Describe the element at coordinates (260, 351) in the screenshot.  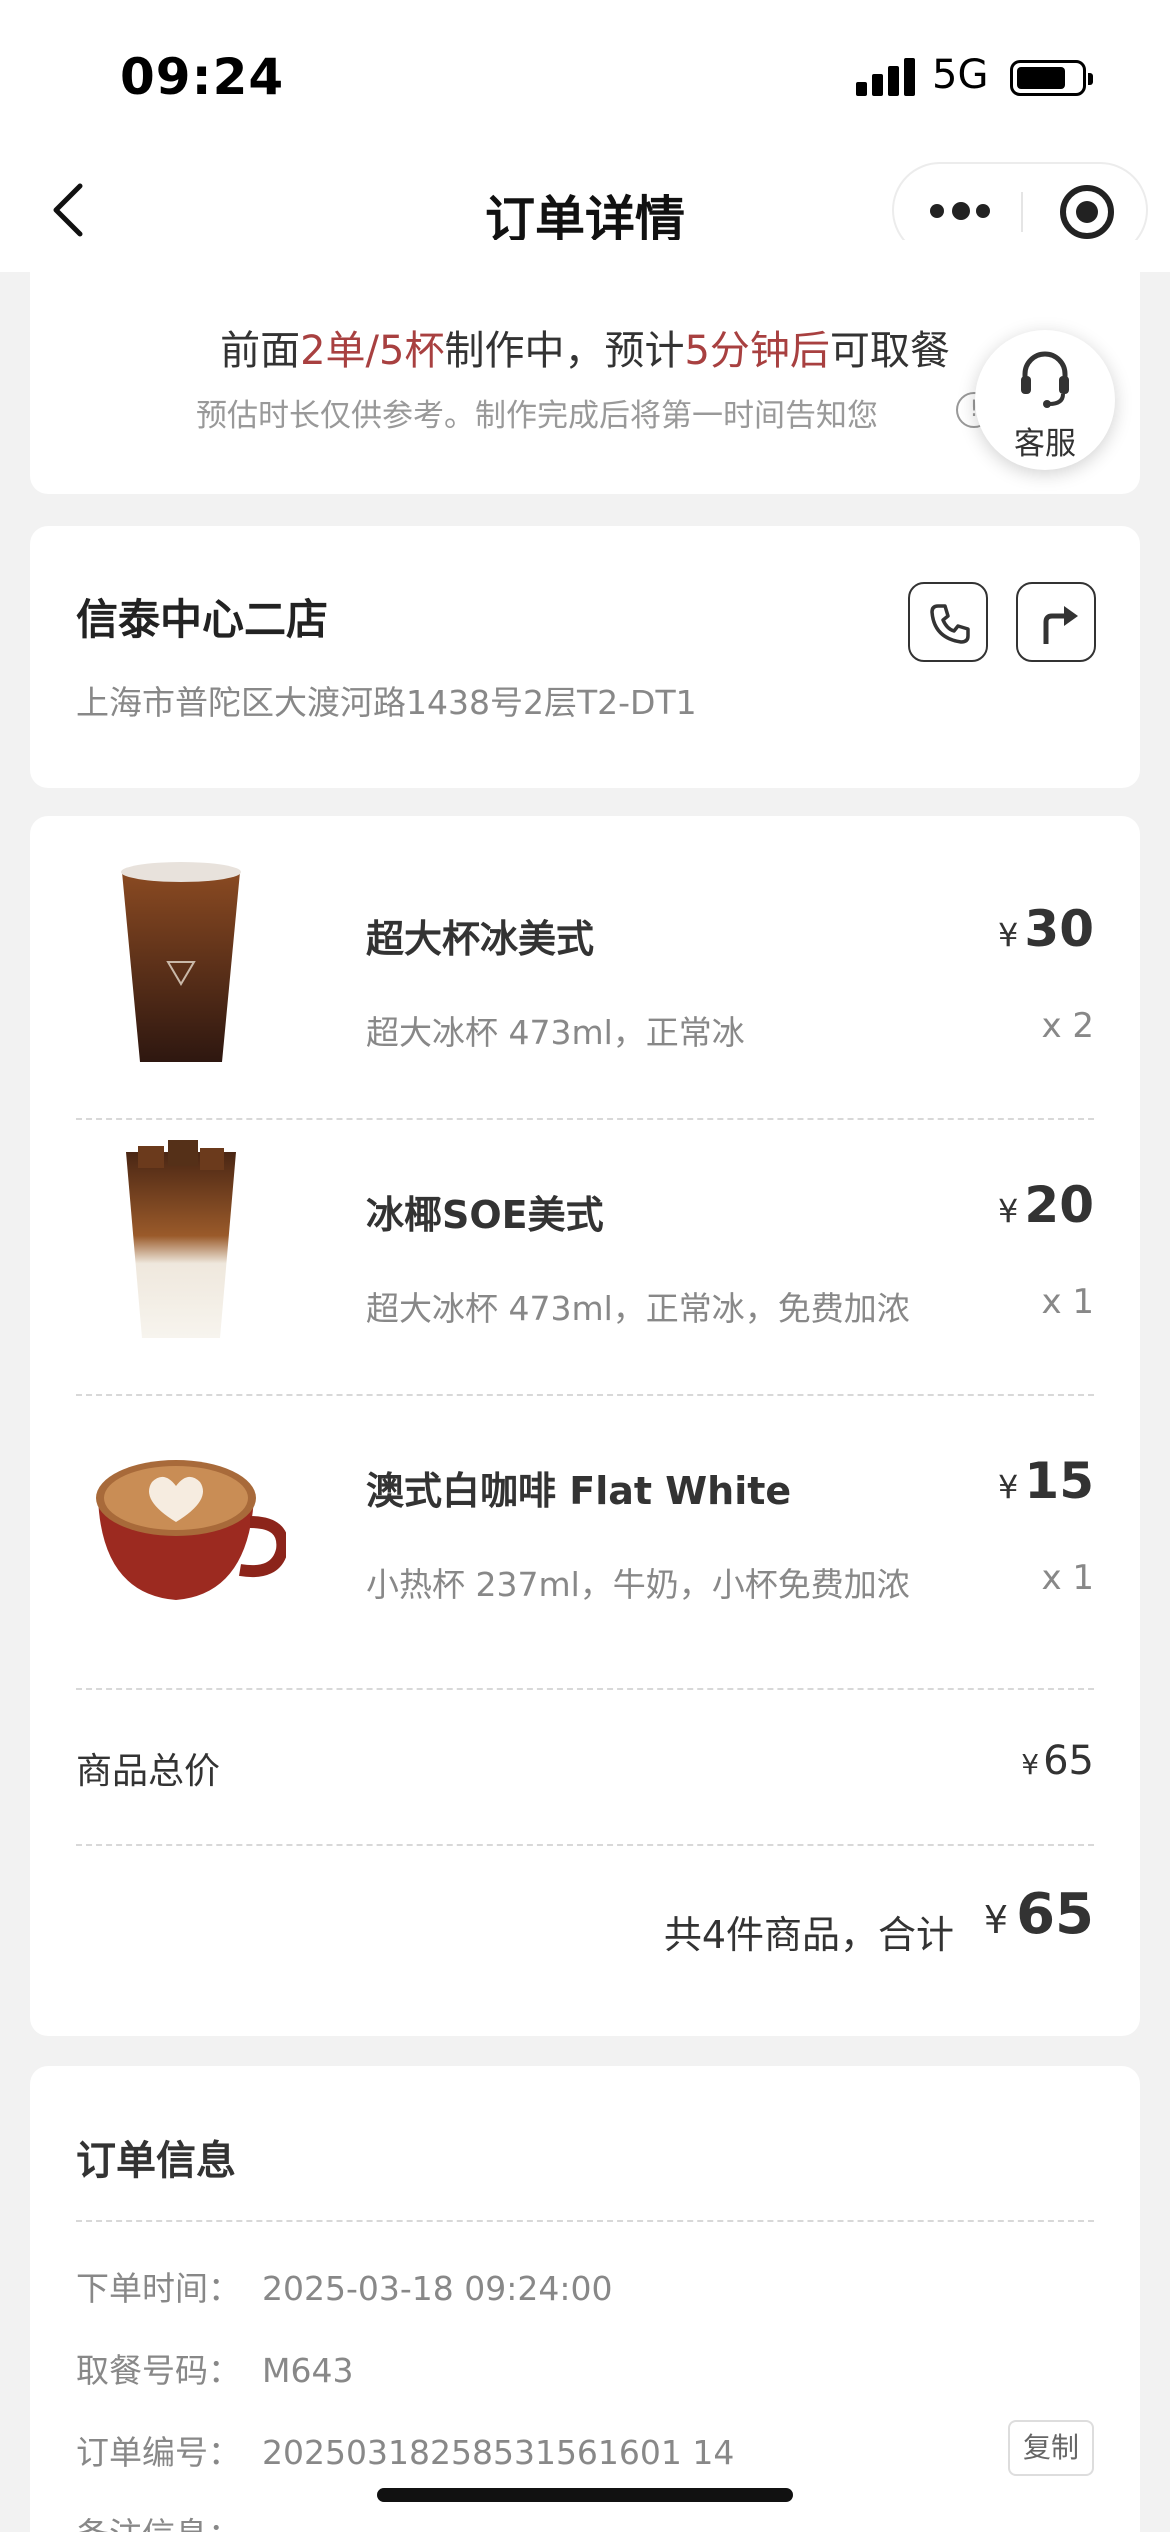
I see `eta-prefix: 前面` at that location.